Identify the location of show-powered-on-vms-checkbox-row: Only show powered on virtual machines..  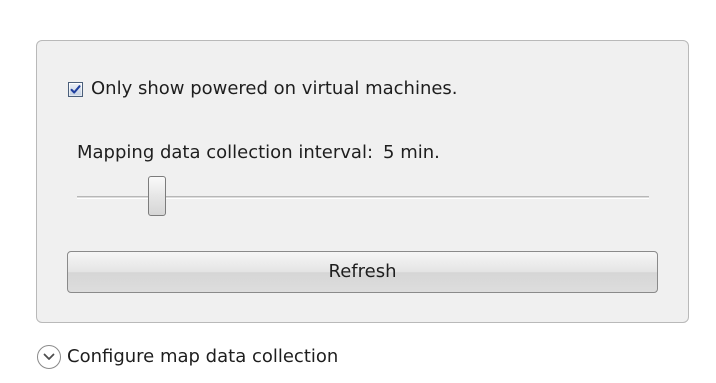
(263, 89).